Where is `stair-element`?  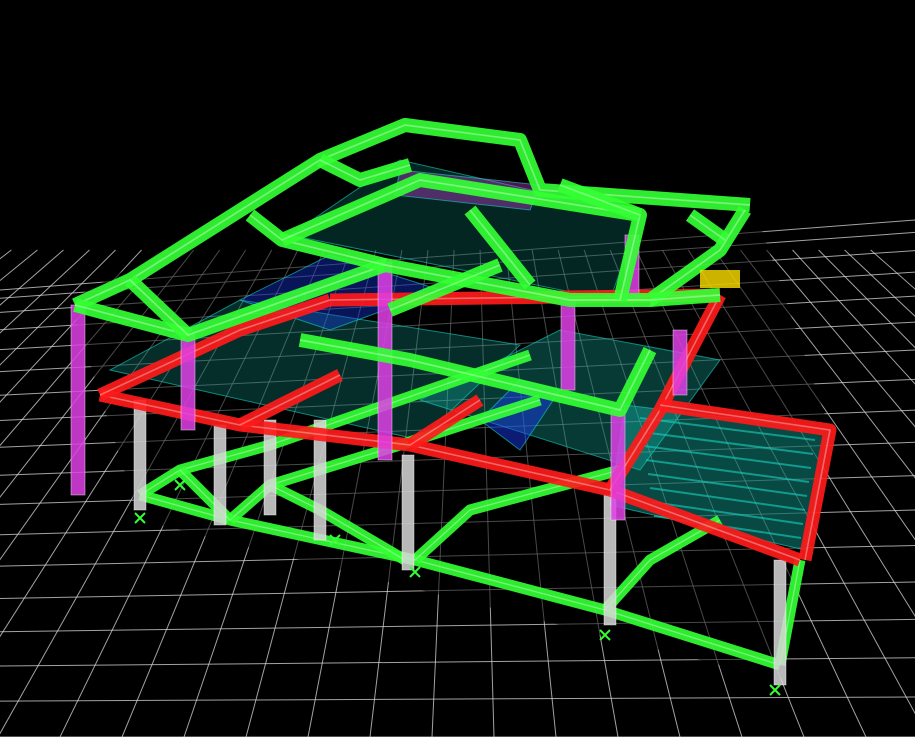
stair-element is located at coordinates (720, 279).